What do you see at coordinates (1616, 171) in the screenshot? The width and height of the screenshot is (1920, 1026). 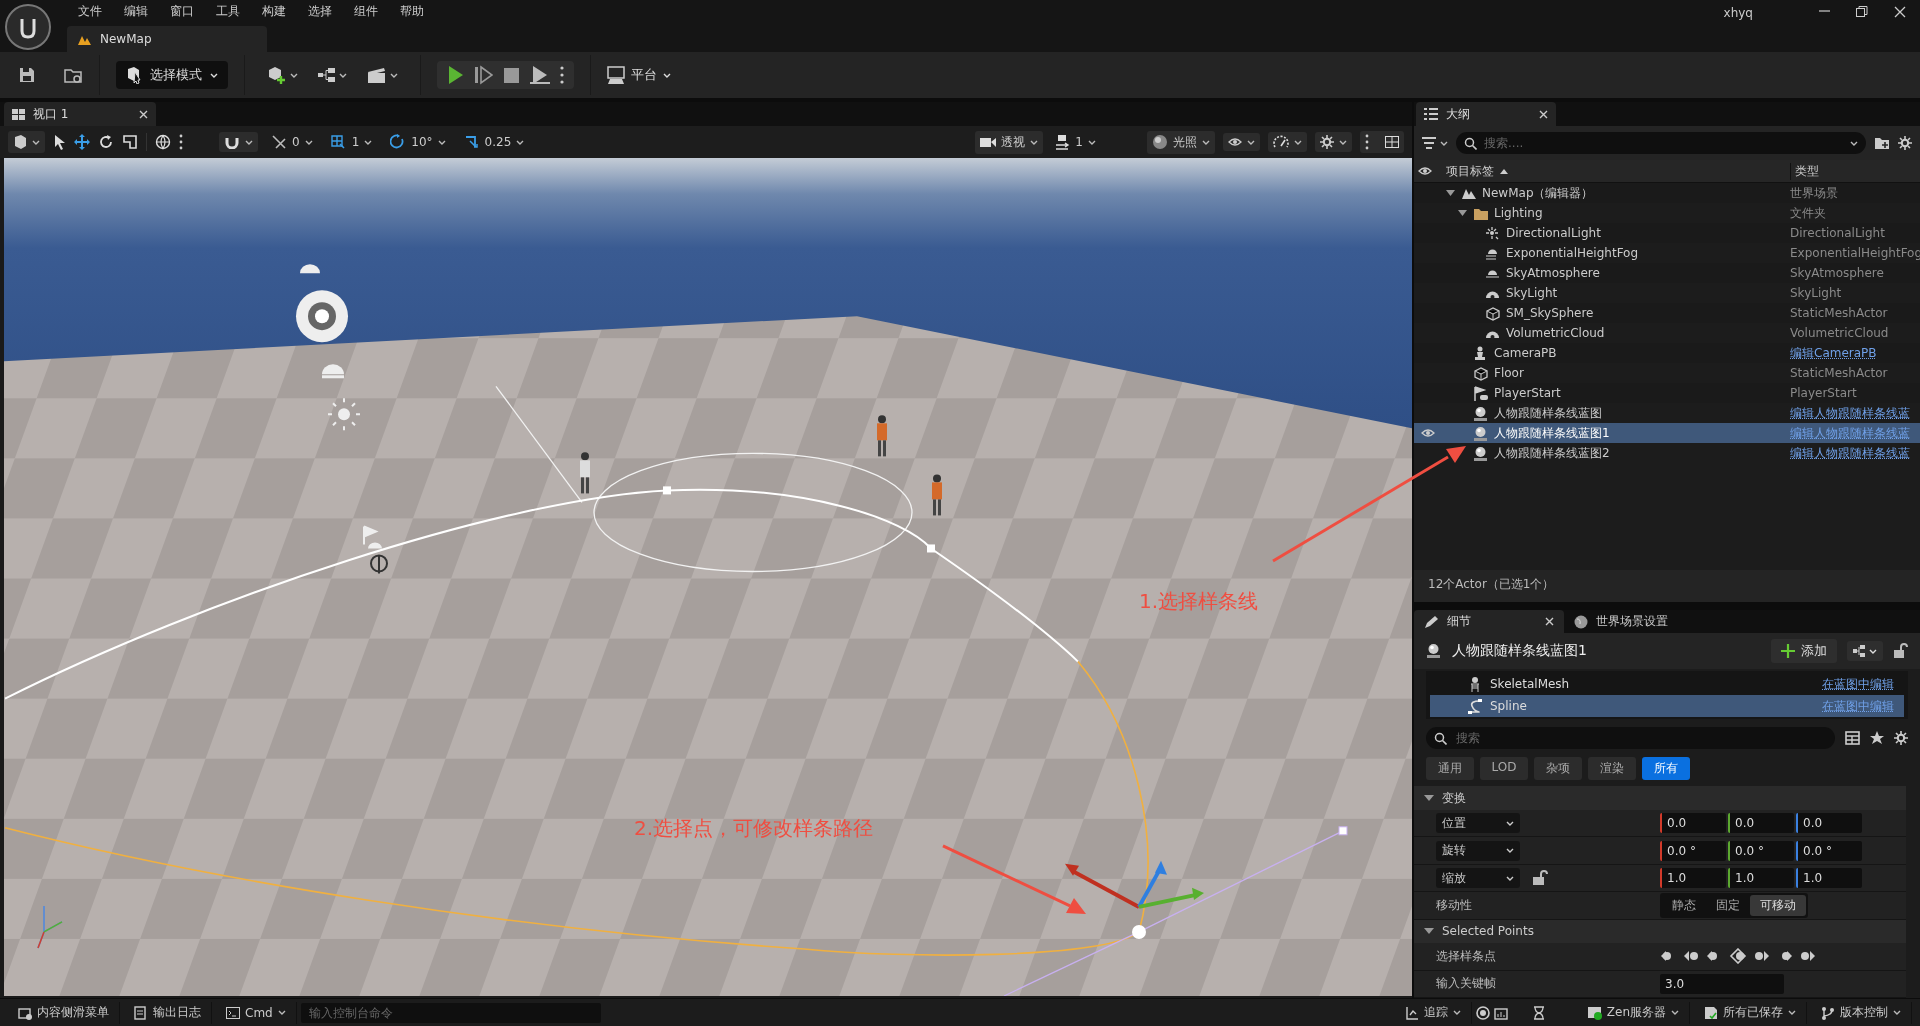 I see `column-header: 项目标签` at bounding box center [1616, 171].